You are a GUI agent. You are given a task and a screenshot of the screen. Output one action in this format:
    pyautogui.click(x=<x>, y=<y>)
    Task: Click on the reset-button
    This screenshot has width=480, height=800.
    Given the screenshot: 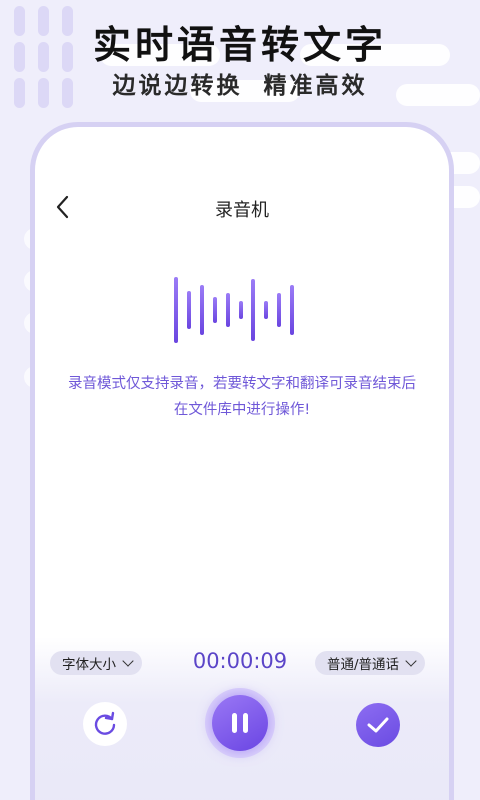 What is the action you would take?
    pyautogui.click(x=105, y=724)
    